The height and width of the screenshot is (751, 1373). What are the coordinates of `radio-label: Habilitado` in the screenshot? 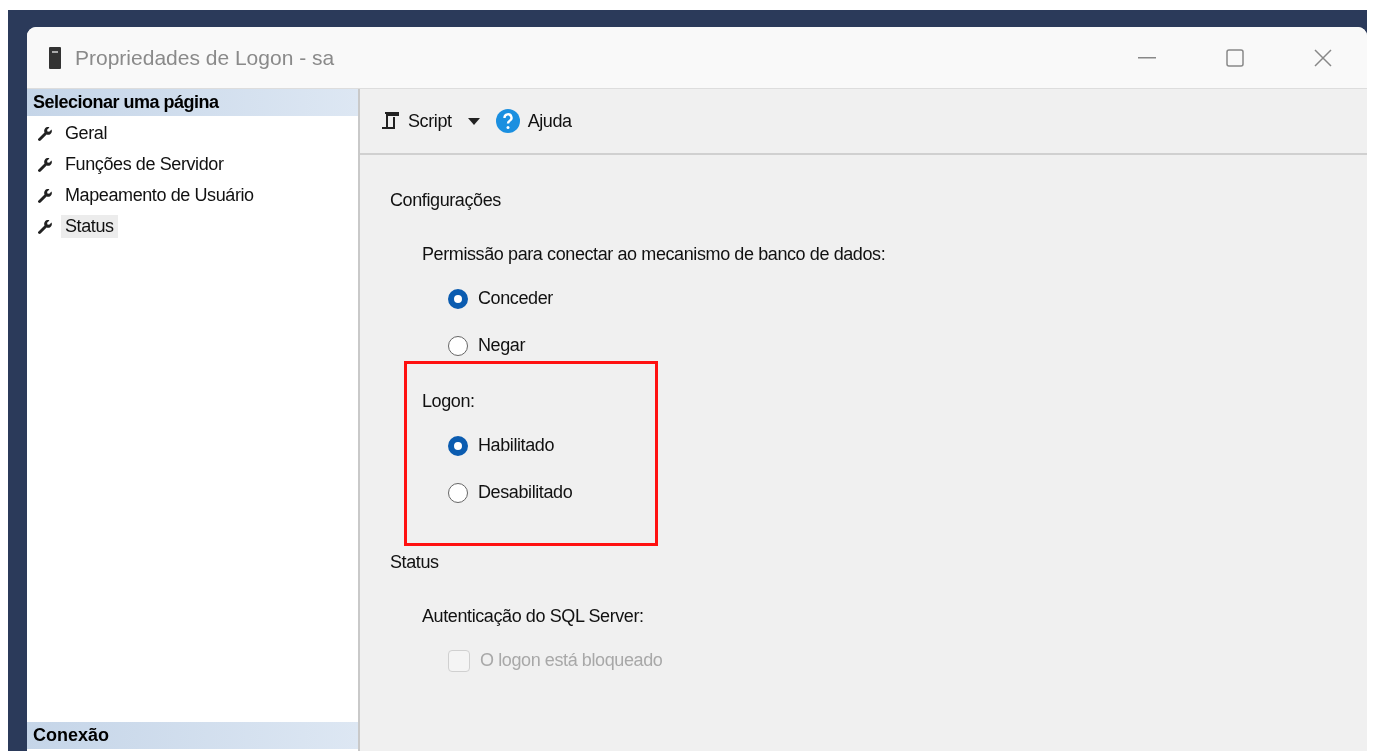 It's located at (516, 445).